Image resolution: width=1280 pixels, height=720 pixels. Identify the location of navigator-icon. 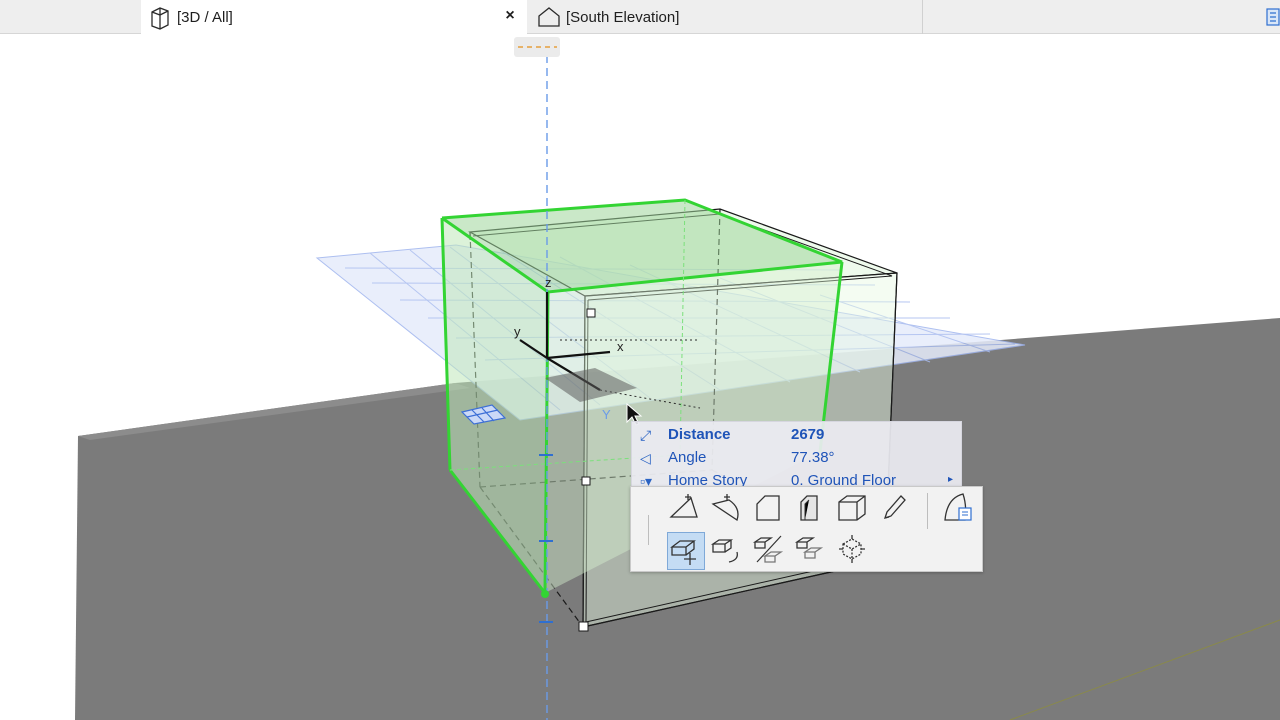
(1269, 17).